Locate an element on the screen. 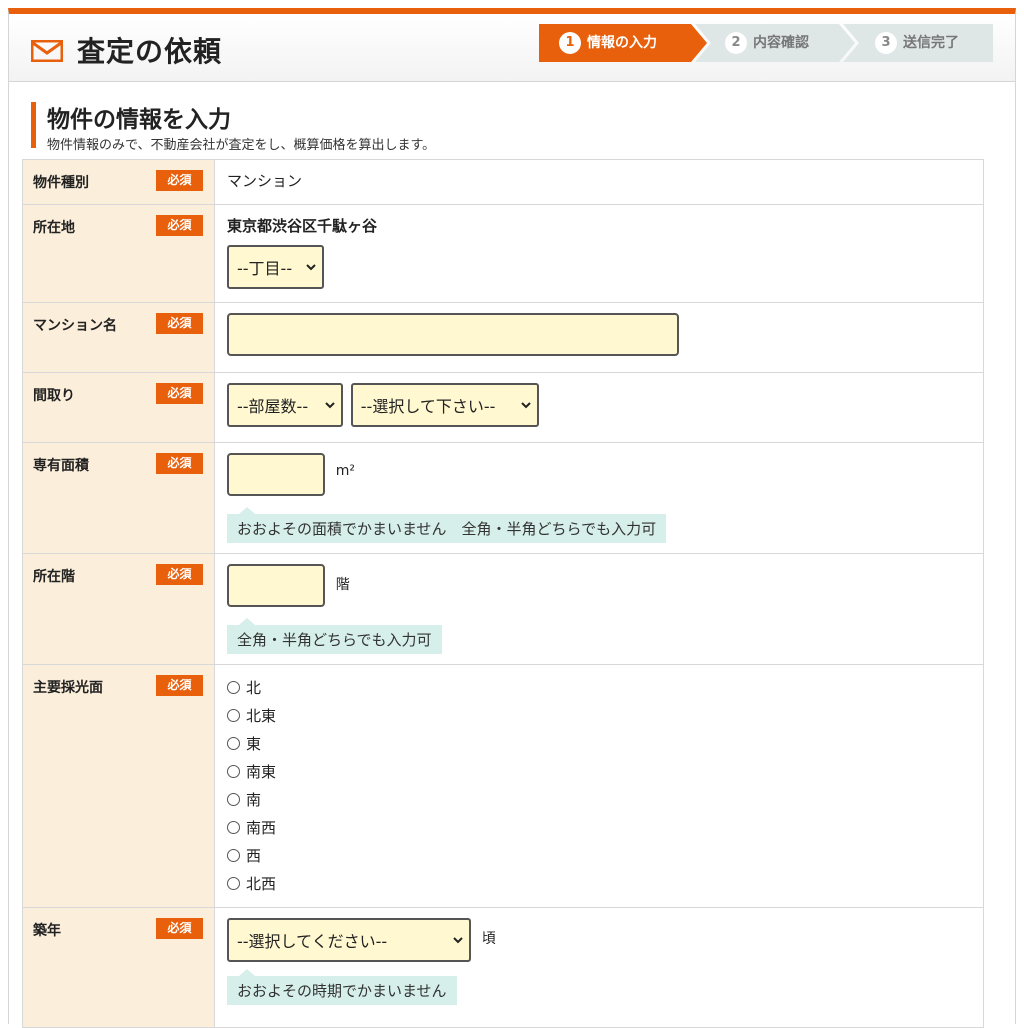 The width and height of the screenshot is (1024, 1028). section-title: 物件の情報を入力 is located at coordinates (139, 120).